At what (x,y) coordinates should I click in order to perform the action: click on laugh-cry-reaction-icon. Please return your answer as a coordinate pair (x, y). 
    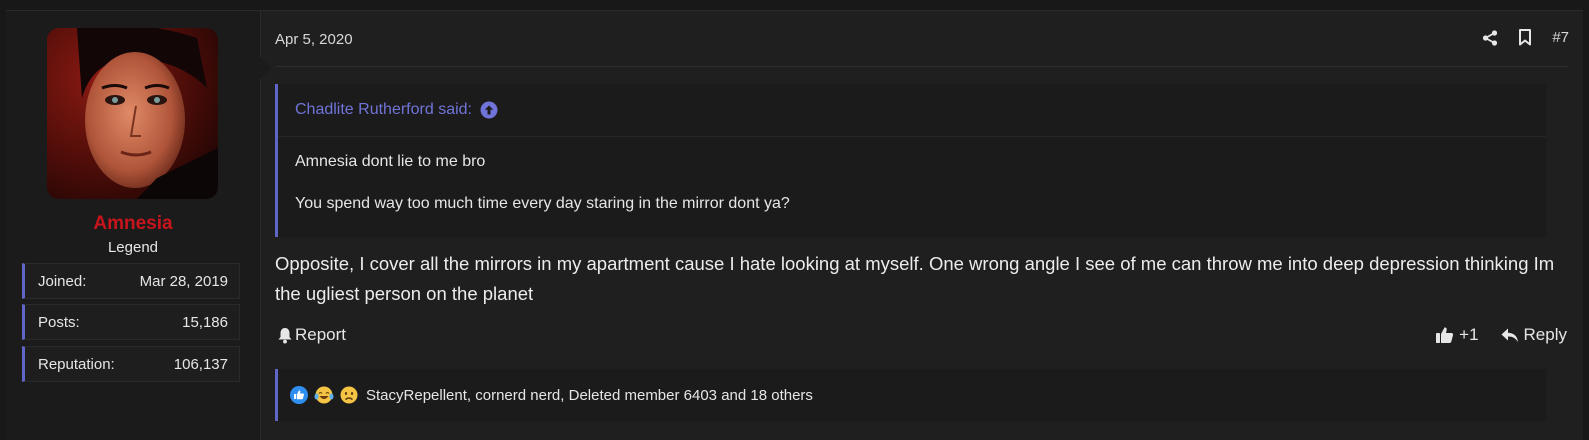
    Looking at the image, I should click on (324, 395).